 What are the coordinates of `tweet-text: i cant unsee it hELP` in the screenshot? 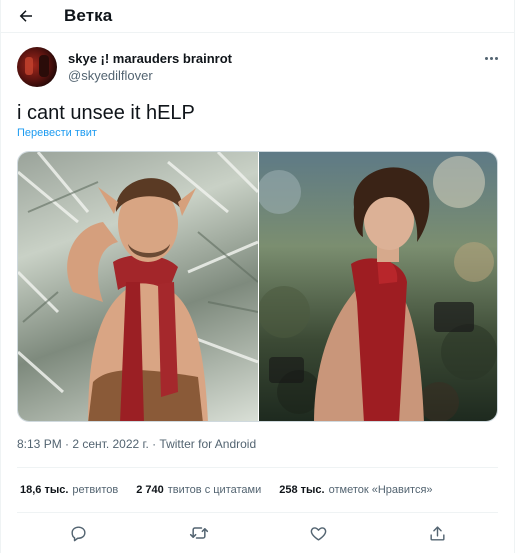 It's located at (106, 113).